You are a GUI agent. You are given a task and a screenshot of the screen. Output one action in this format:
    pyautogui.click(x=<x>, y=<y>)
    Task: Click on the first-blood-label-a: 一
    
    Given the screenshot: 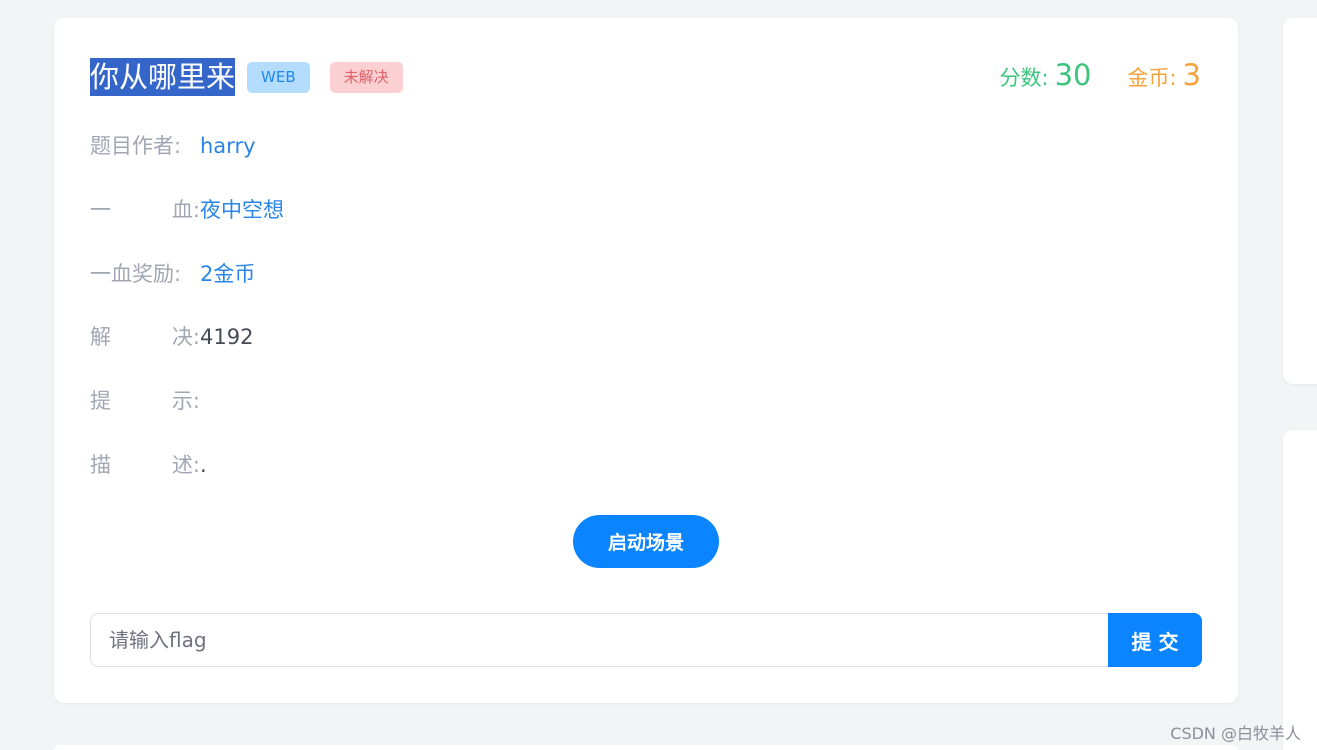 What is the action you would take?
    pyautogui.click(x=100, y=210)
    